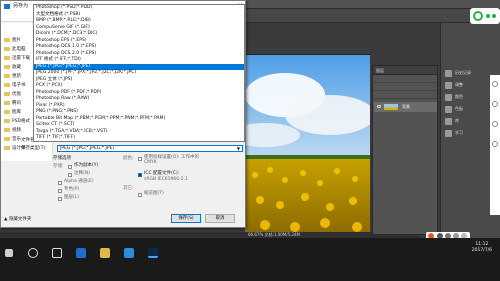 Image resolution: width=500 pixels, height=281 pixels. I want to click on document-tab-bar, so click(307, 50).